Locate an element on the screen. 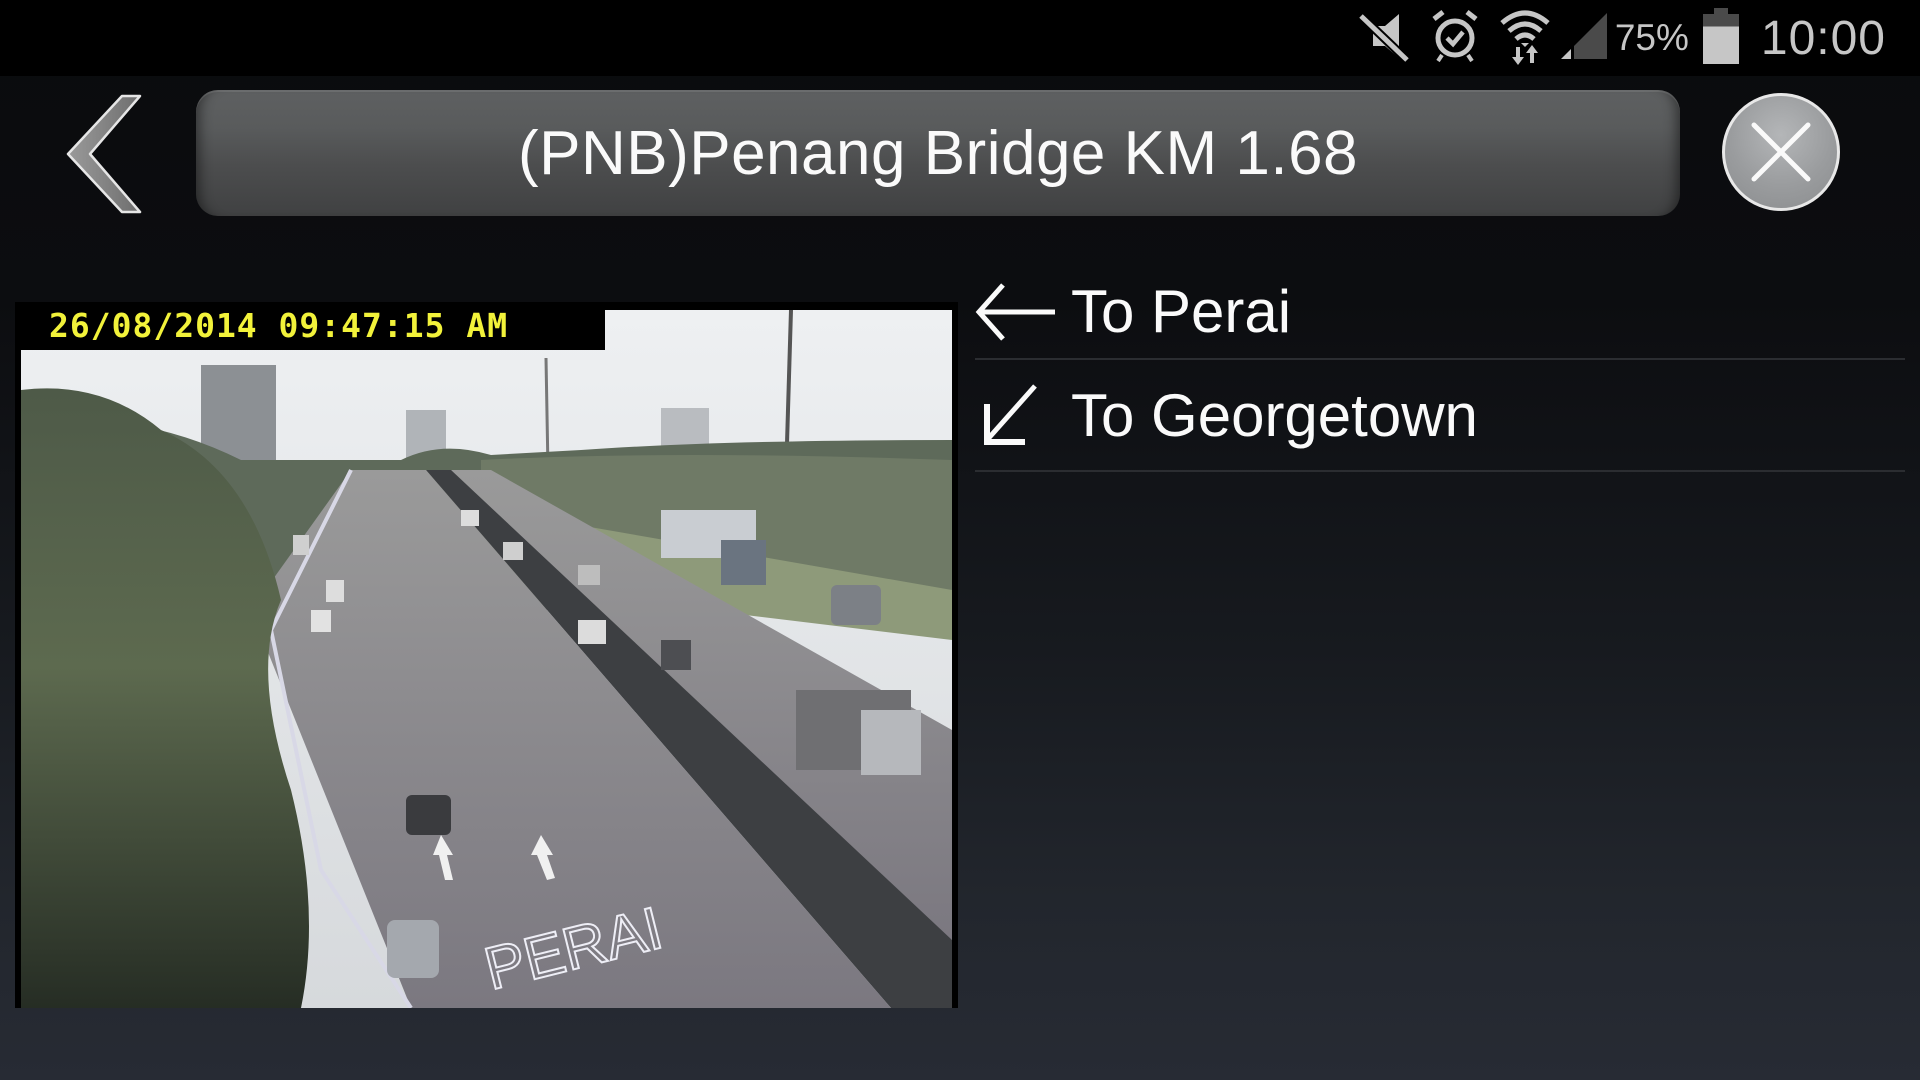  close-icon is located at coordinates (1781, 152).